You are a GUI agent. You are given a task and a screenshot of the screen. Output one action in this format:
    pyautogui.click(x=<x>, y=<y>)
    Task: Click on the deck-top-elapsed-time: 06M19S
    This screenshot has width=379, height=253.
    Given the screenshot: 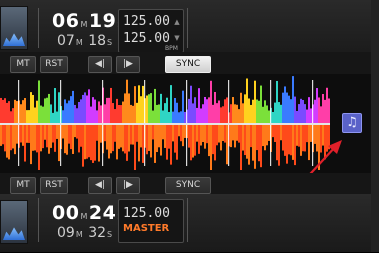 What is the action you would take?
    pyautogui.click(x=87, y=21)
    